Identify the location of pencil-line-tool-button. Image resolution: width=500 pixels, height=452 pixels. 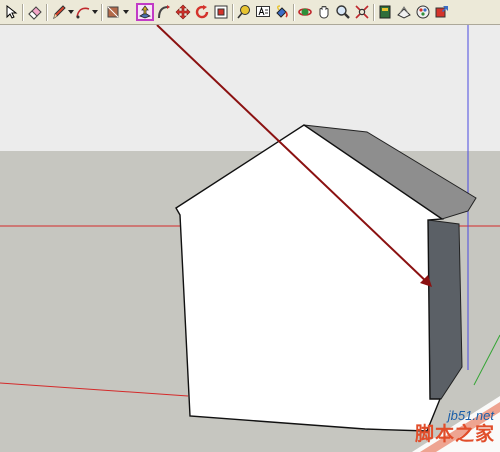
(59, 12).